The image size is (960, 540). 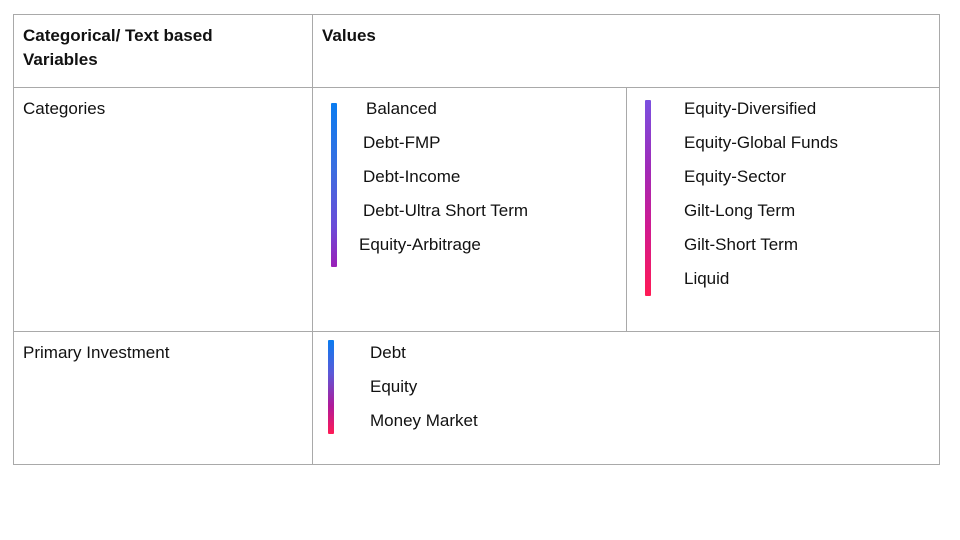 I want to click on list-item: Equity-Global Funds, so click(x=761, y=142).